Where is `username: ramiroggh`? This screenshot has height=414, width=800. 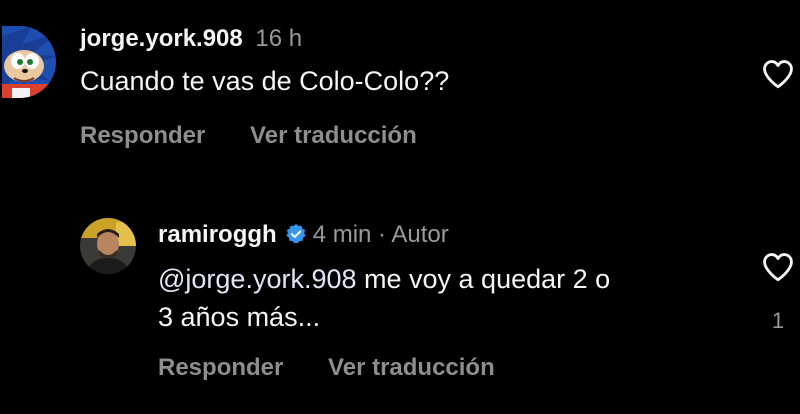 username: ramiroggh is located at coordinates (217, 234).